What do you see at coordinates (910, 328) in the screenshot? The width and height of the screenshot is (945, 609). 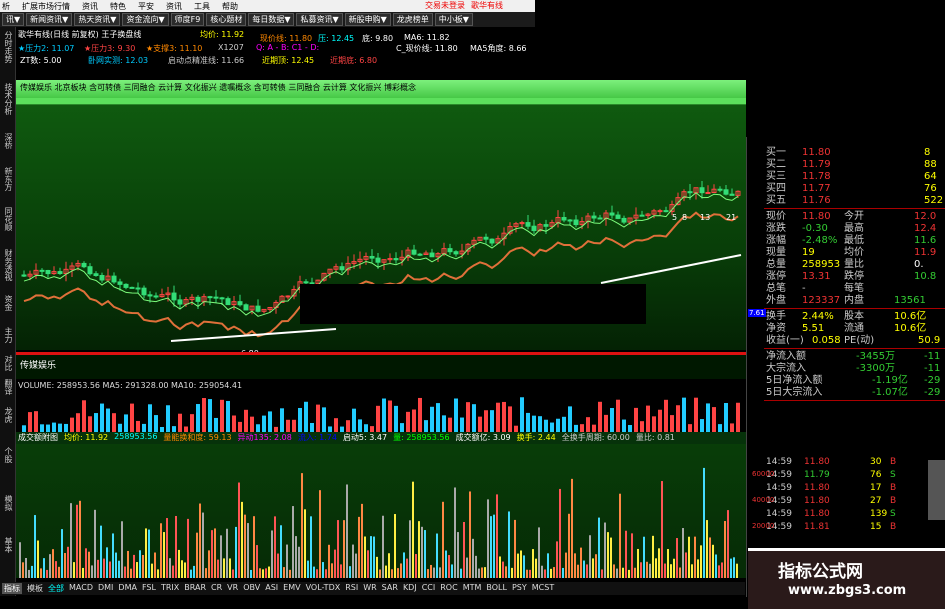 I see `stat-value: 10.6亿` at bounding box center [910, 328].